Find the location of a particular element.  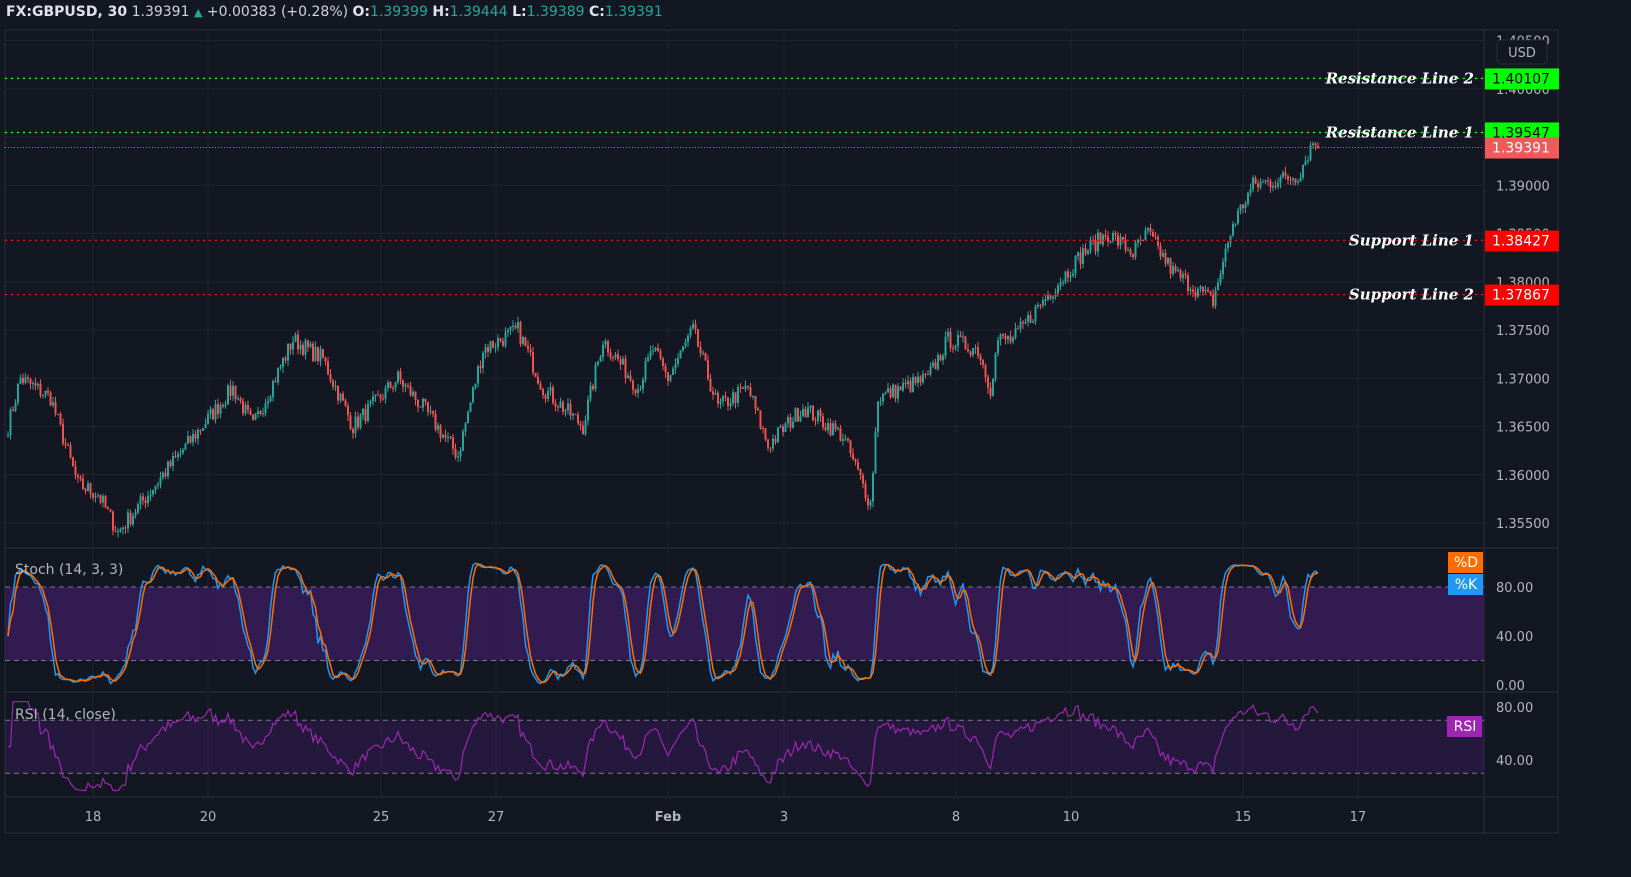

resistance-price-value: 1.40107 is located at coordinates (1521, 79).